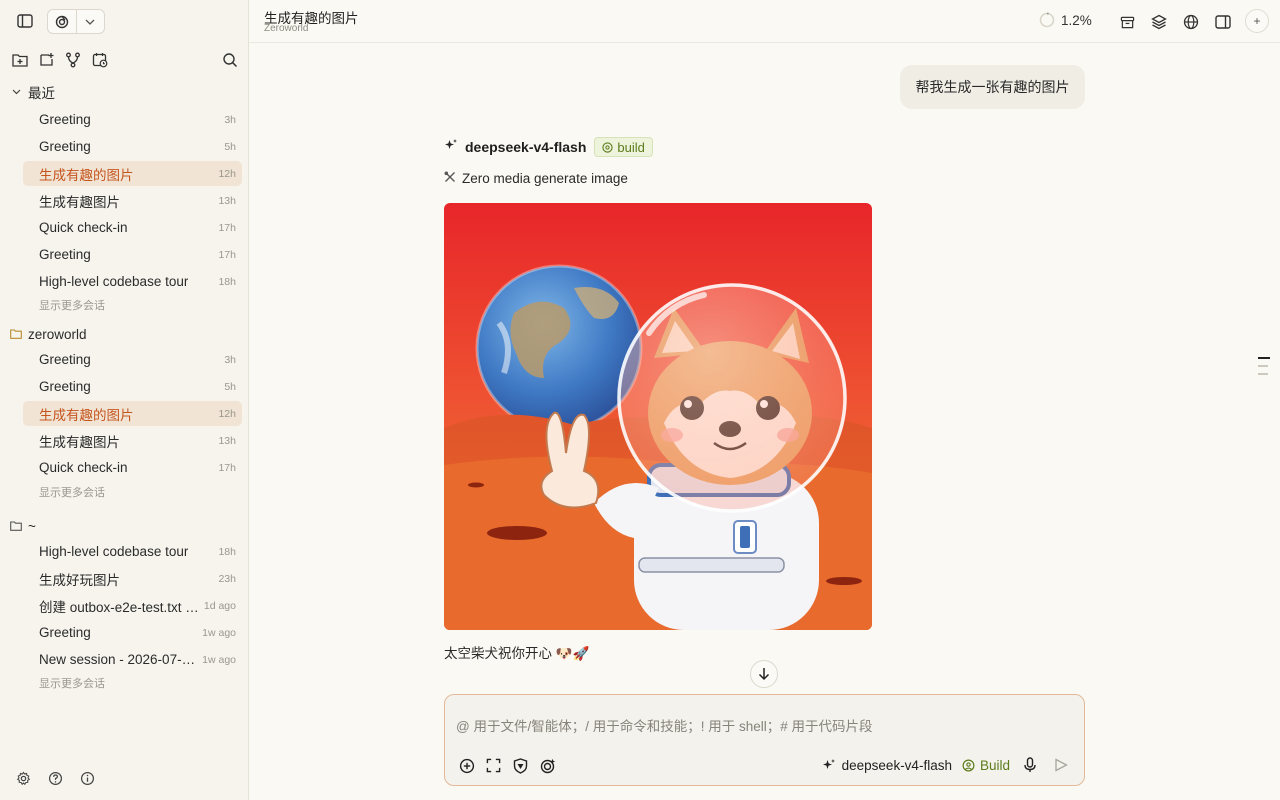  What do you see at coordinates (1223, 22) in the screenshot?
I see `right-panel-toggle-icon` at bounding box center [1223, 22].